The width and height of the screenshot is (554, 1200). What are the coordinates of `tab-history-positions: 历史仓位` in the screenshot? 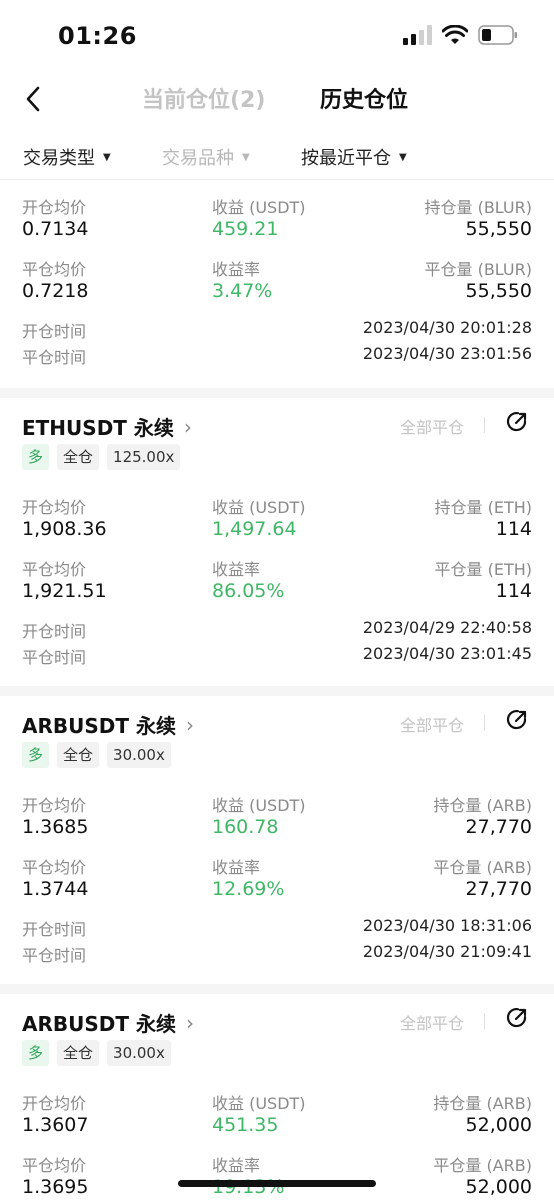 It's located at (364, 98).